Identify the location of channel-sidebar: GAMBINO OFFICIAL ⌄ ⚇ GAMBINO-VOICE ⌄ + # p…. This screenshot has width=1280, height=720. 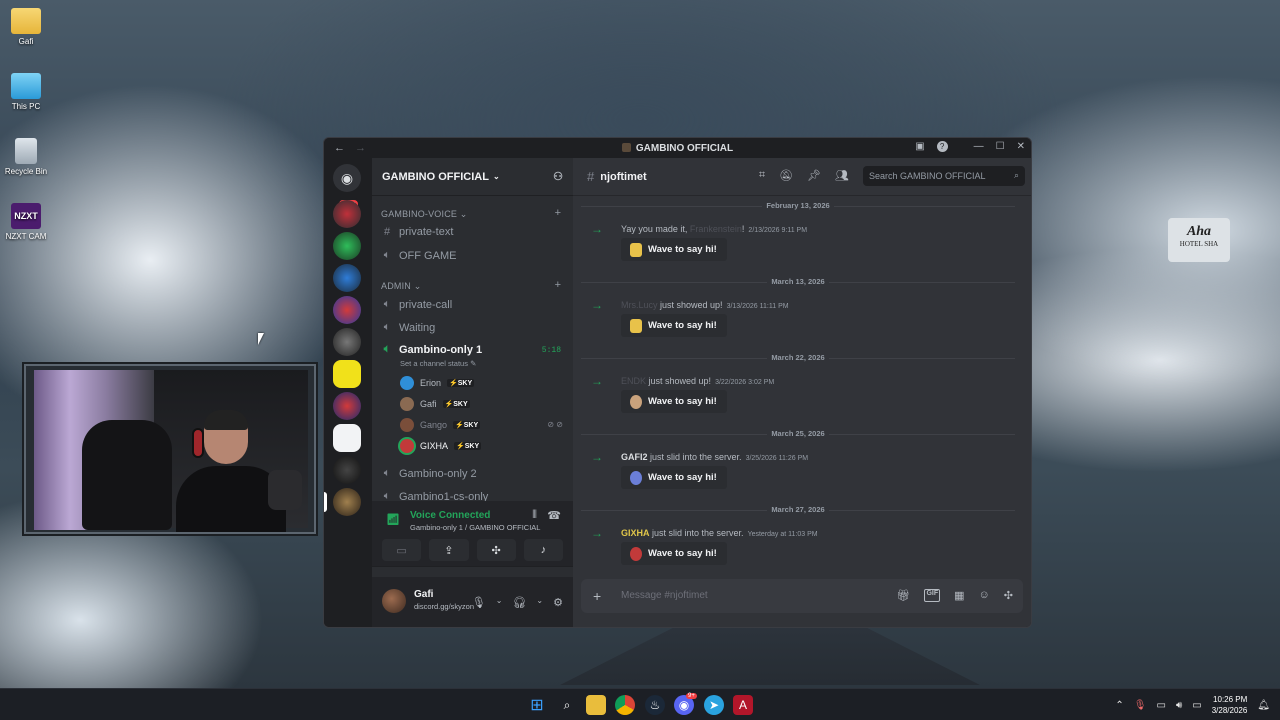
(472, 392).